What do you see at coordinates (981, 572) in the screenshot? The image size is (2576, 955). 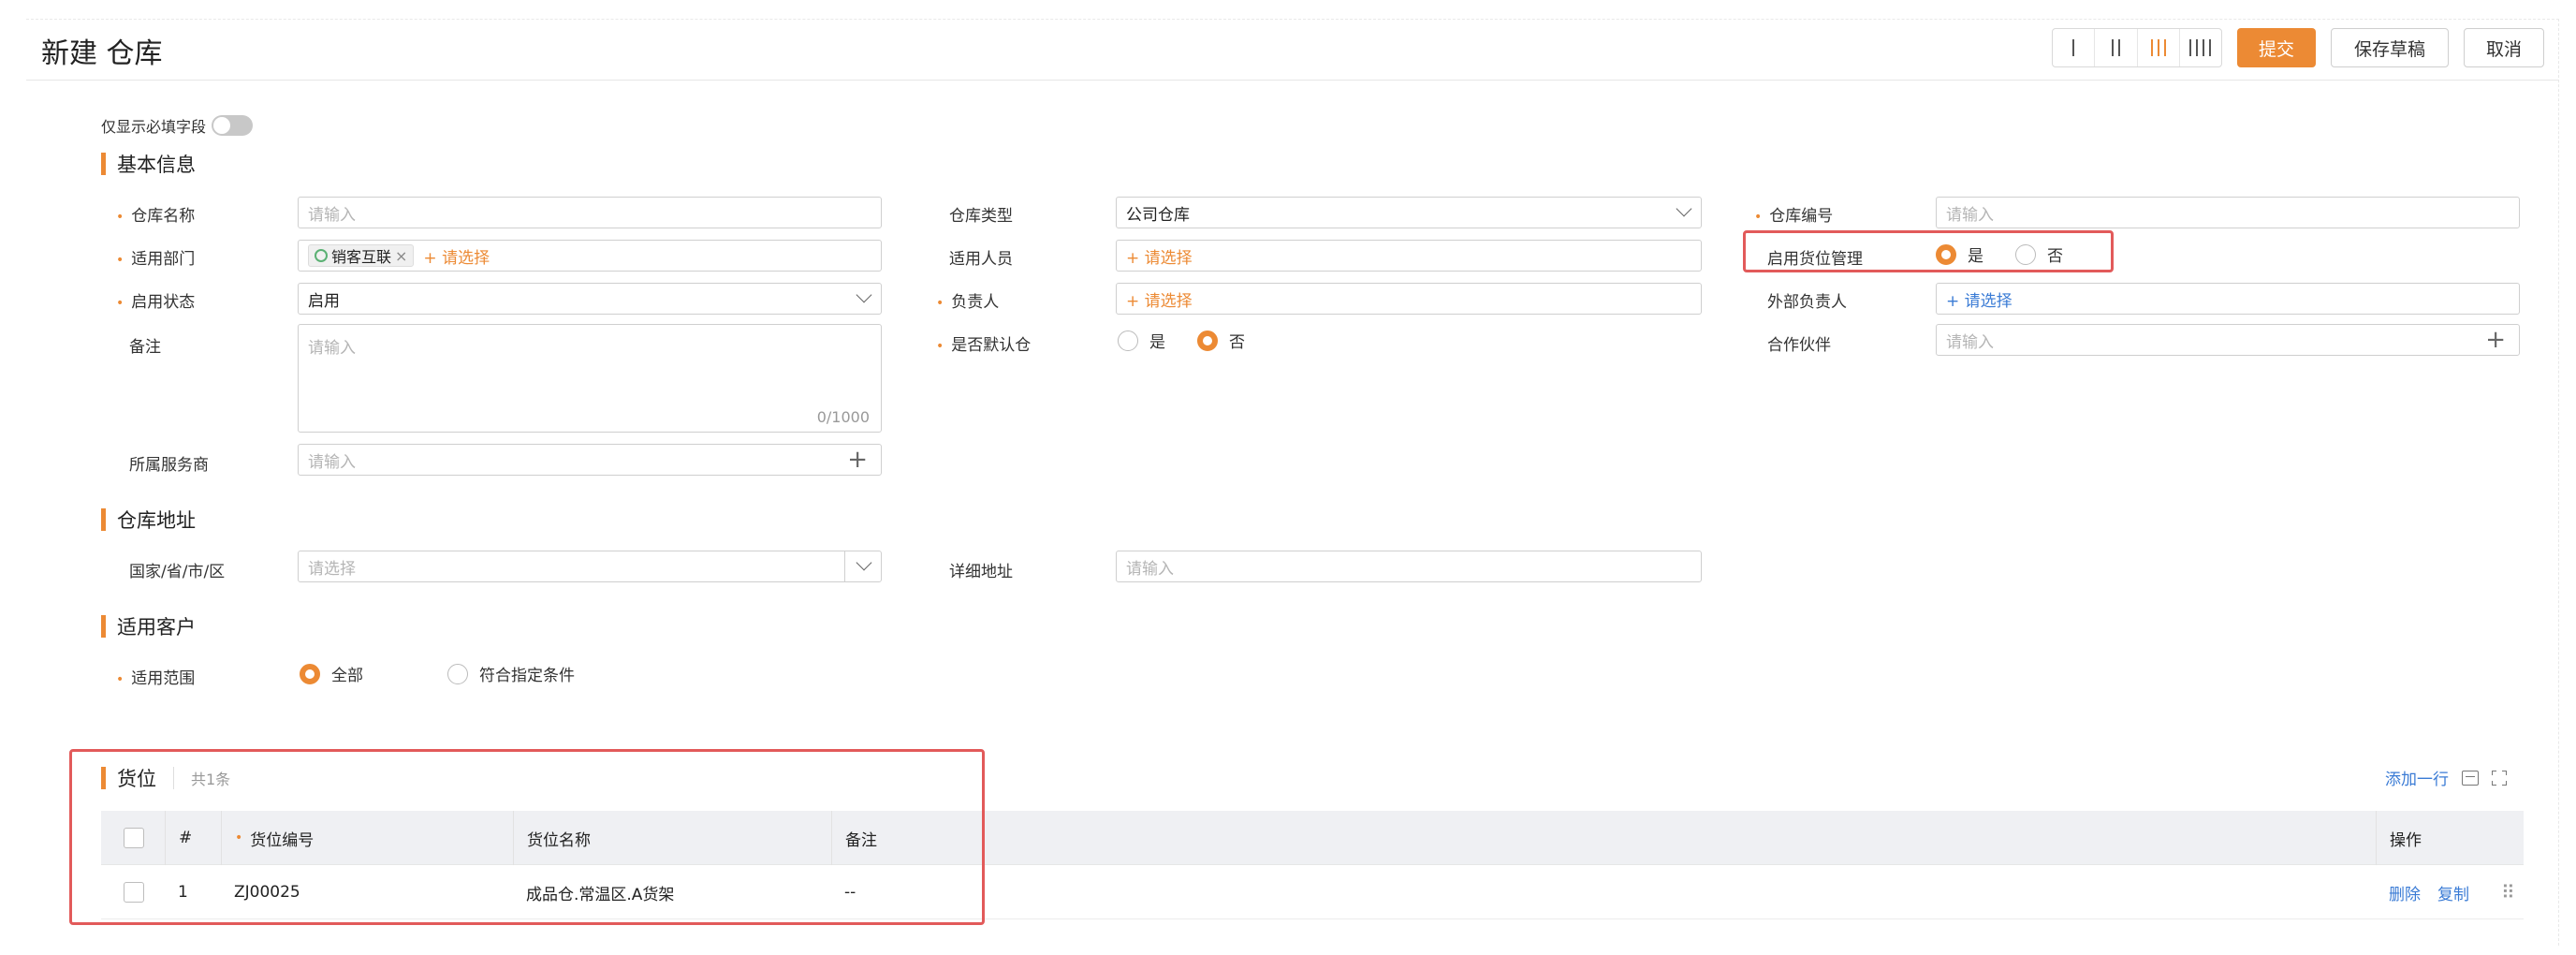 I see `detail-address-label: 详细地址` at bounding box center [981, 572].